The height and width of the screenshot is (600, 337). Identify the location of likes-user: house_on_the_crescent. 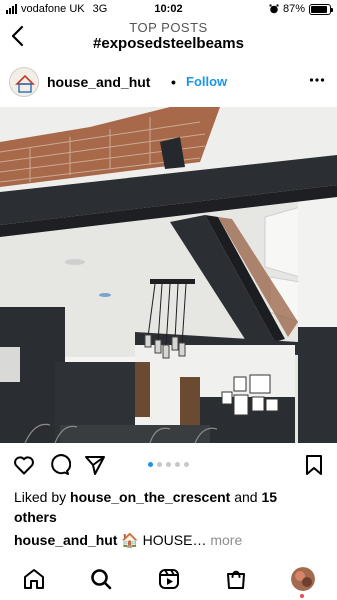
(150, 497).